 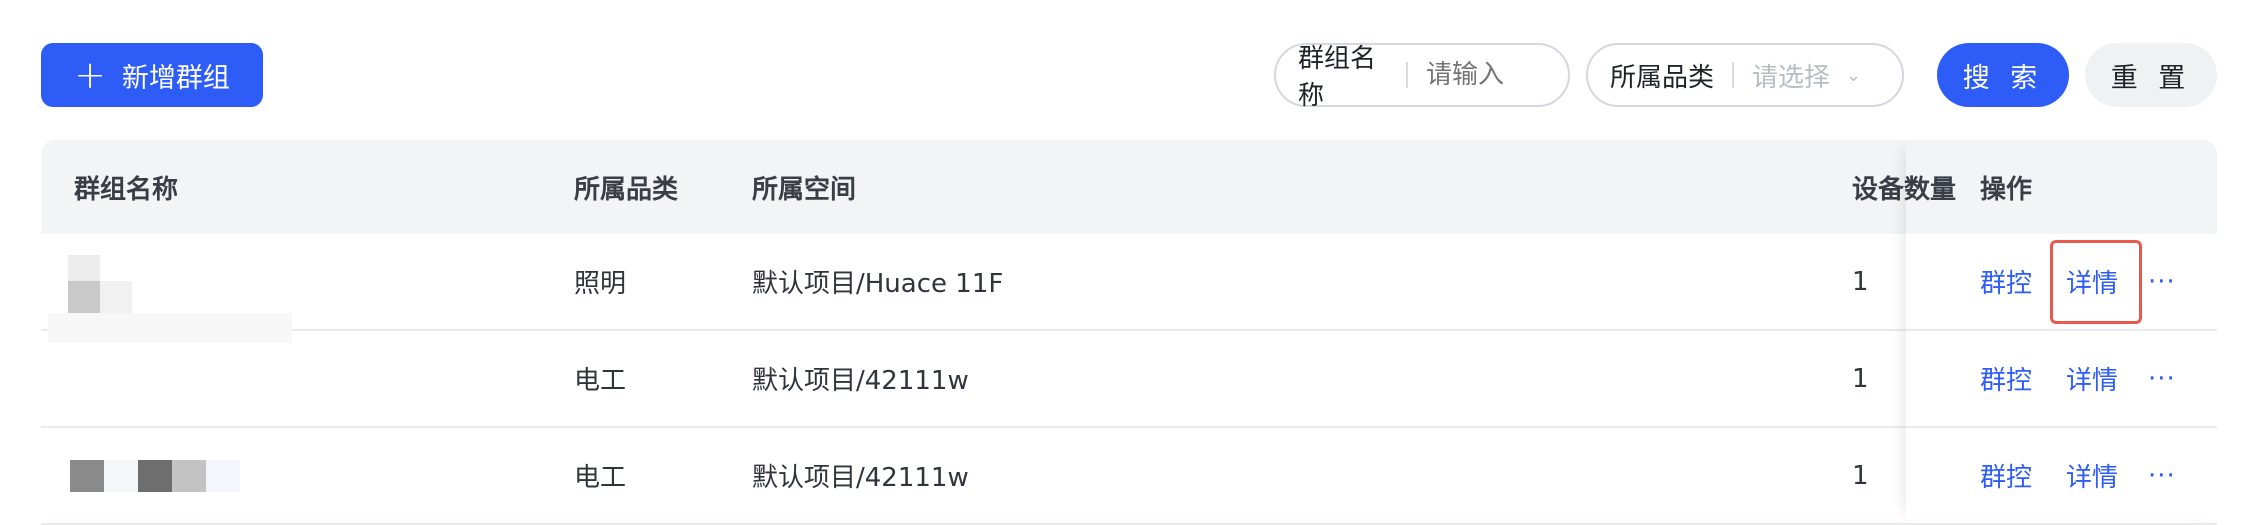 I want to click on plus-icon: +, so click(x=90, y=75).